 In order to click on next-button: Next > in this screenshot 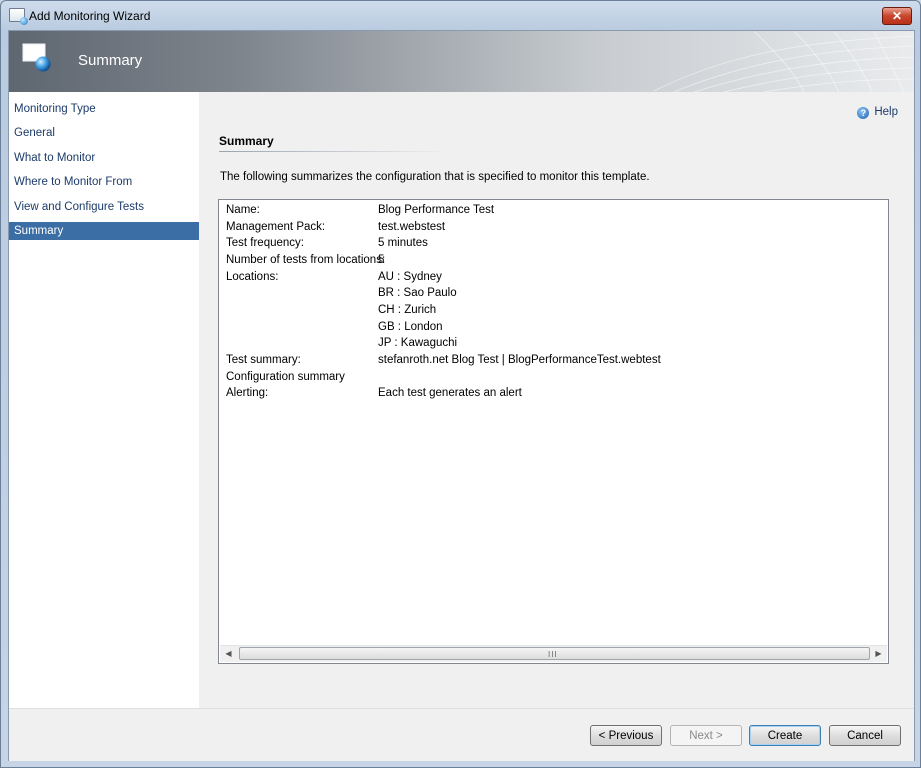, I will do `click(706, 735)`.